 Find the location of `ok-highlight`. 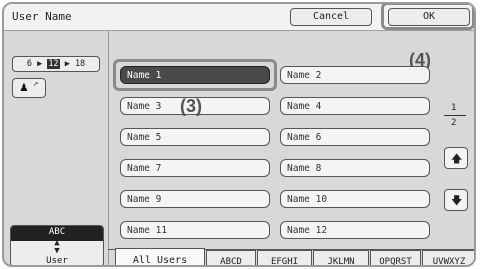

ok-highlight is located at coordinates (427, 17).